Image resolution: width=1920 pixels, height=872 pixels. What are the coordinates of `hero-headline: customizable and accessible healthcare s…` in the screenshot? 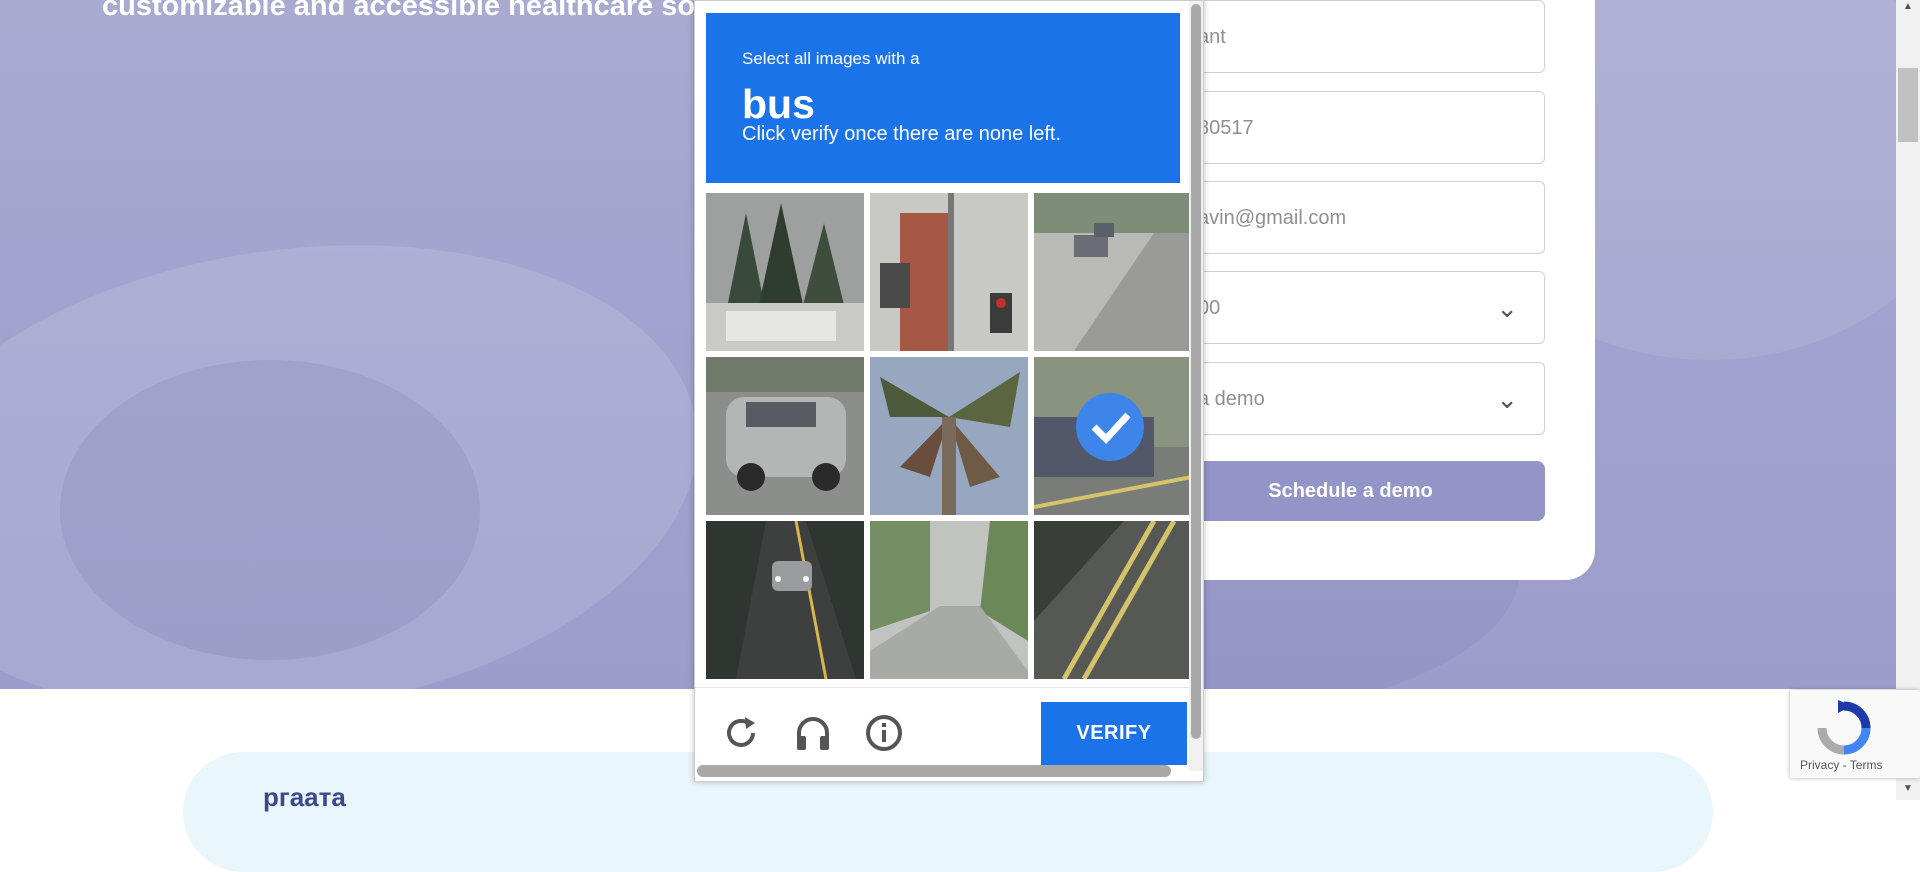 It's located at (416, 11).